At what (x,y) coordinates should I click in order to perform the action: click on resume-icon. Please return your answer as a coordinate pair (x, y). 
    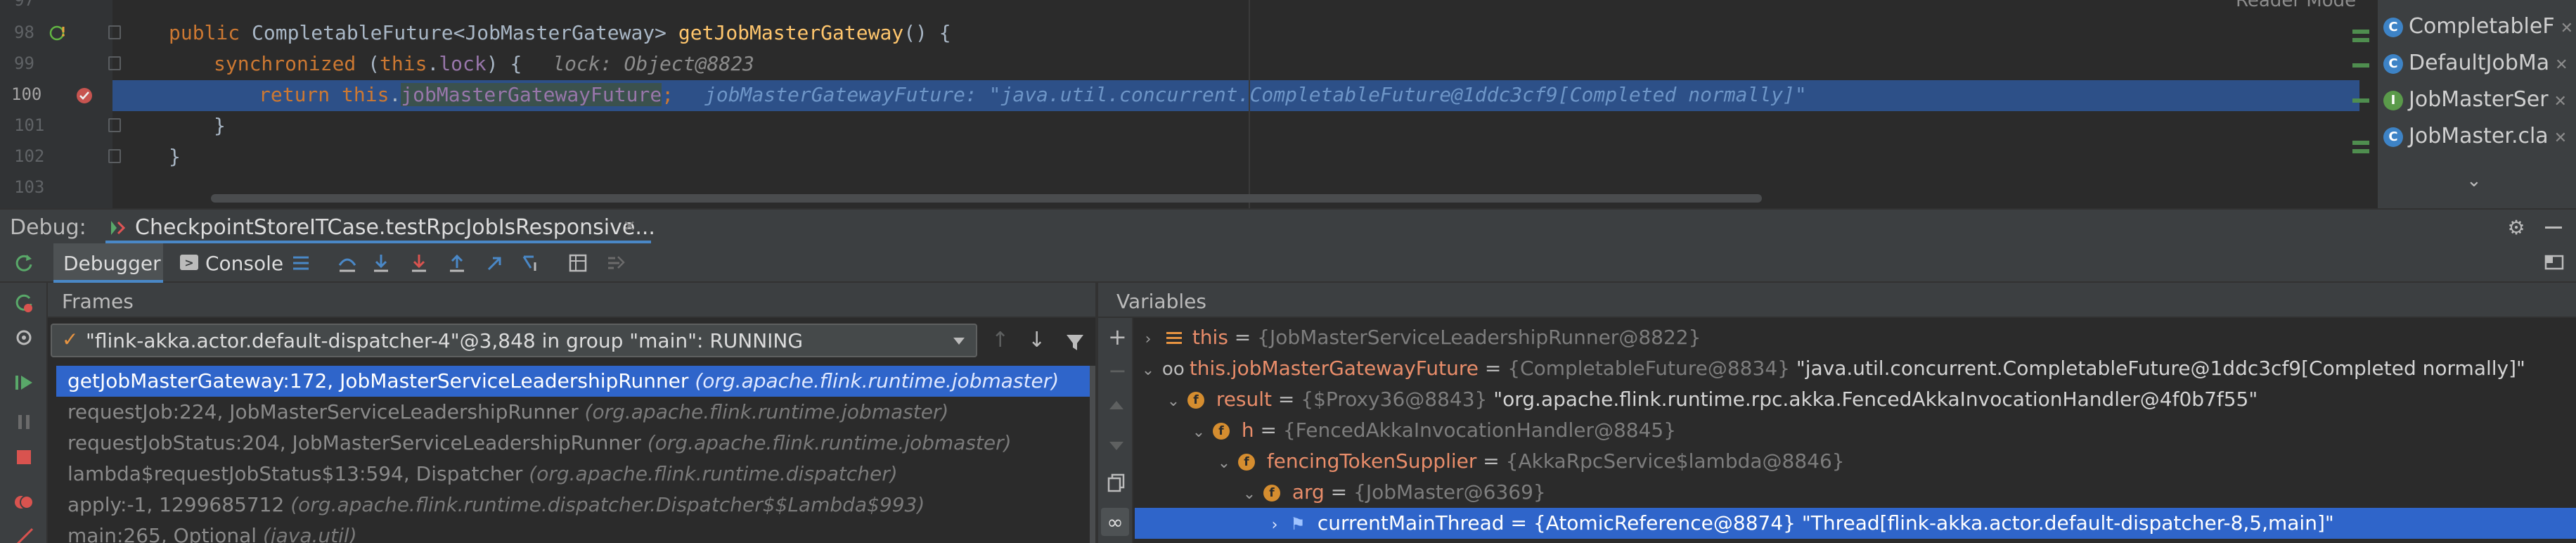
    Looking at the image, I should click on (24, 383).